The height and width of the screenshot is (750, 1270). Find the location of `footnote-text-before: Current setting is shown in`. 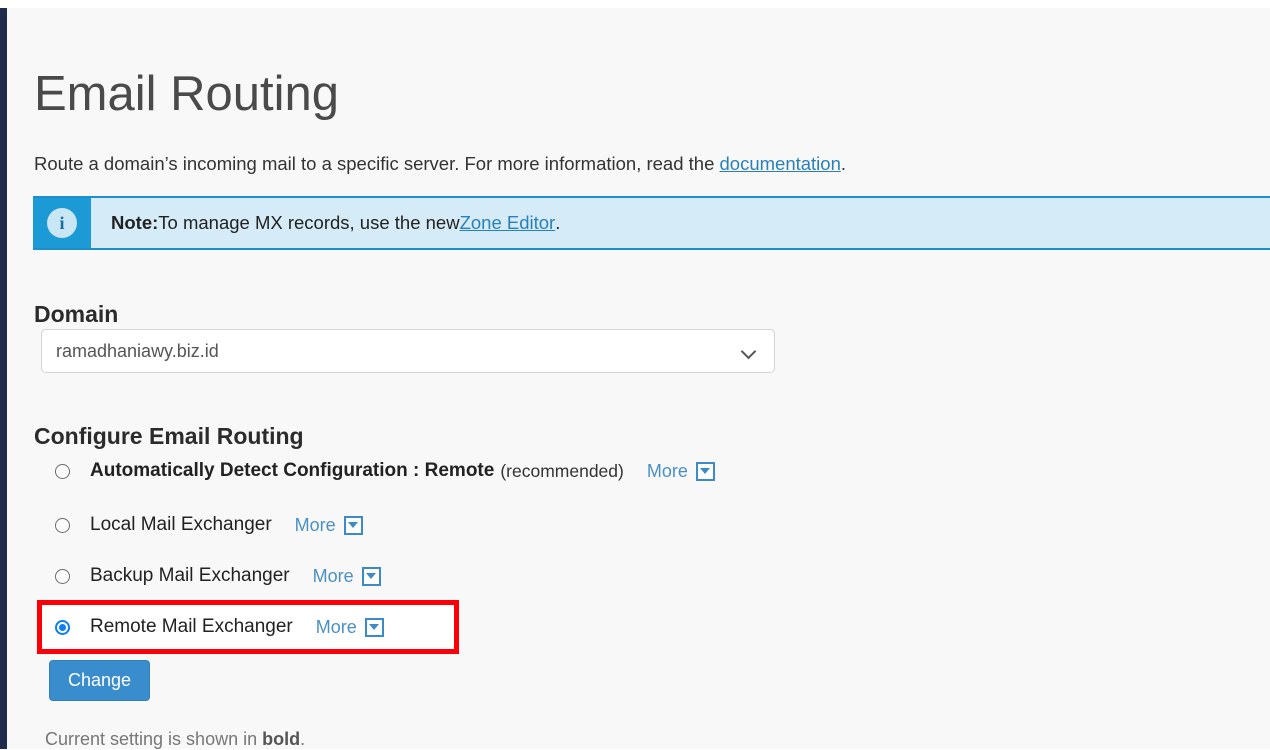

footnote-text-before: Current setting is shown in is located at coordinates (154, 739).